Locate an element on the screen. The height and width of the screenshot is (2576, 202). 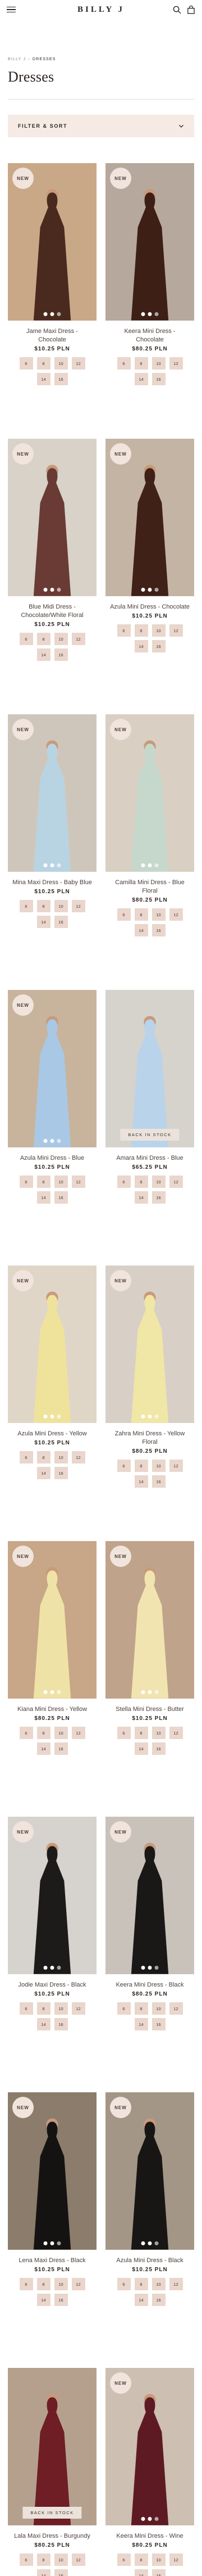
product-name: Keera Mini Dress - Chocolate is located at coordinates (149, 335).